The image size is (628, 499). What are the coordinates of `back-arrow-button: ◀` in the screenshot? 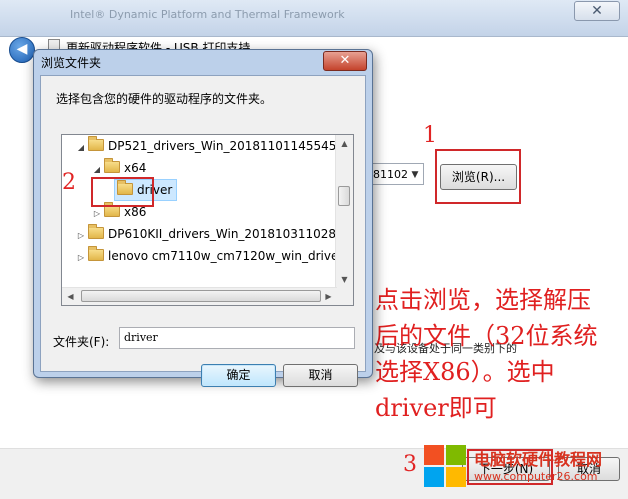 It's located at (22, 50).